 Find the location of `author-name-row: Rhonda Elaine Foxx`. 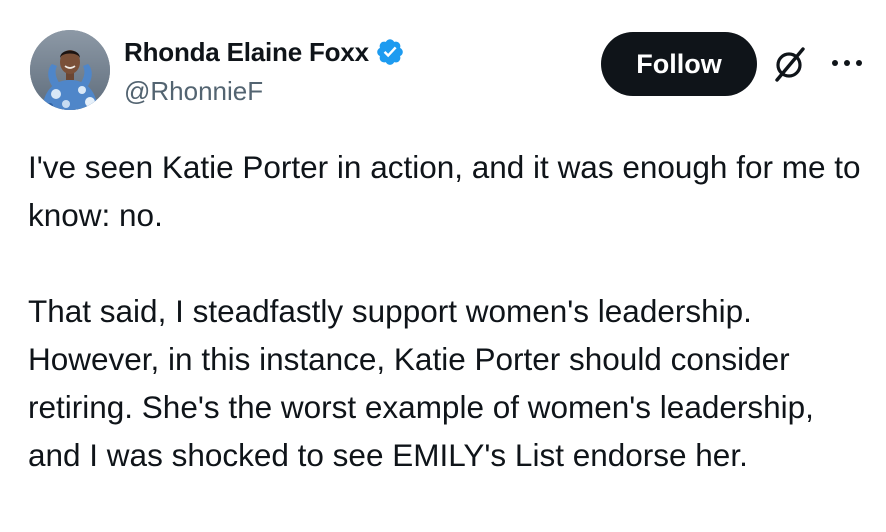

author-name-row: Rhonda Elaine Foxx is located at coordinates (264, 52).